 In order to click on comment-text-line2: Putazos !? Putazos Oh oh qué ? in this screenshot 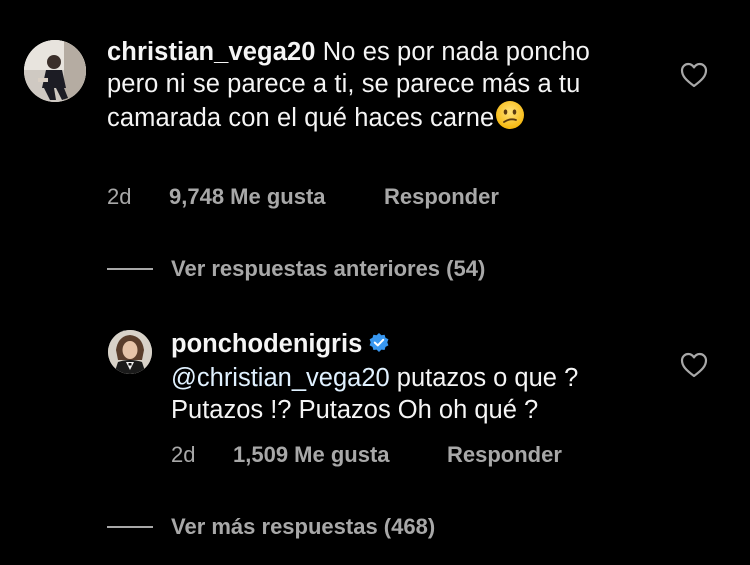, I will do `click(355, 410)`.